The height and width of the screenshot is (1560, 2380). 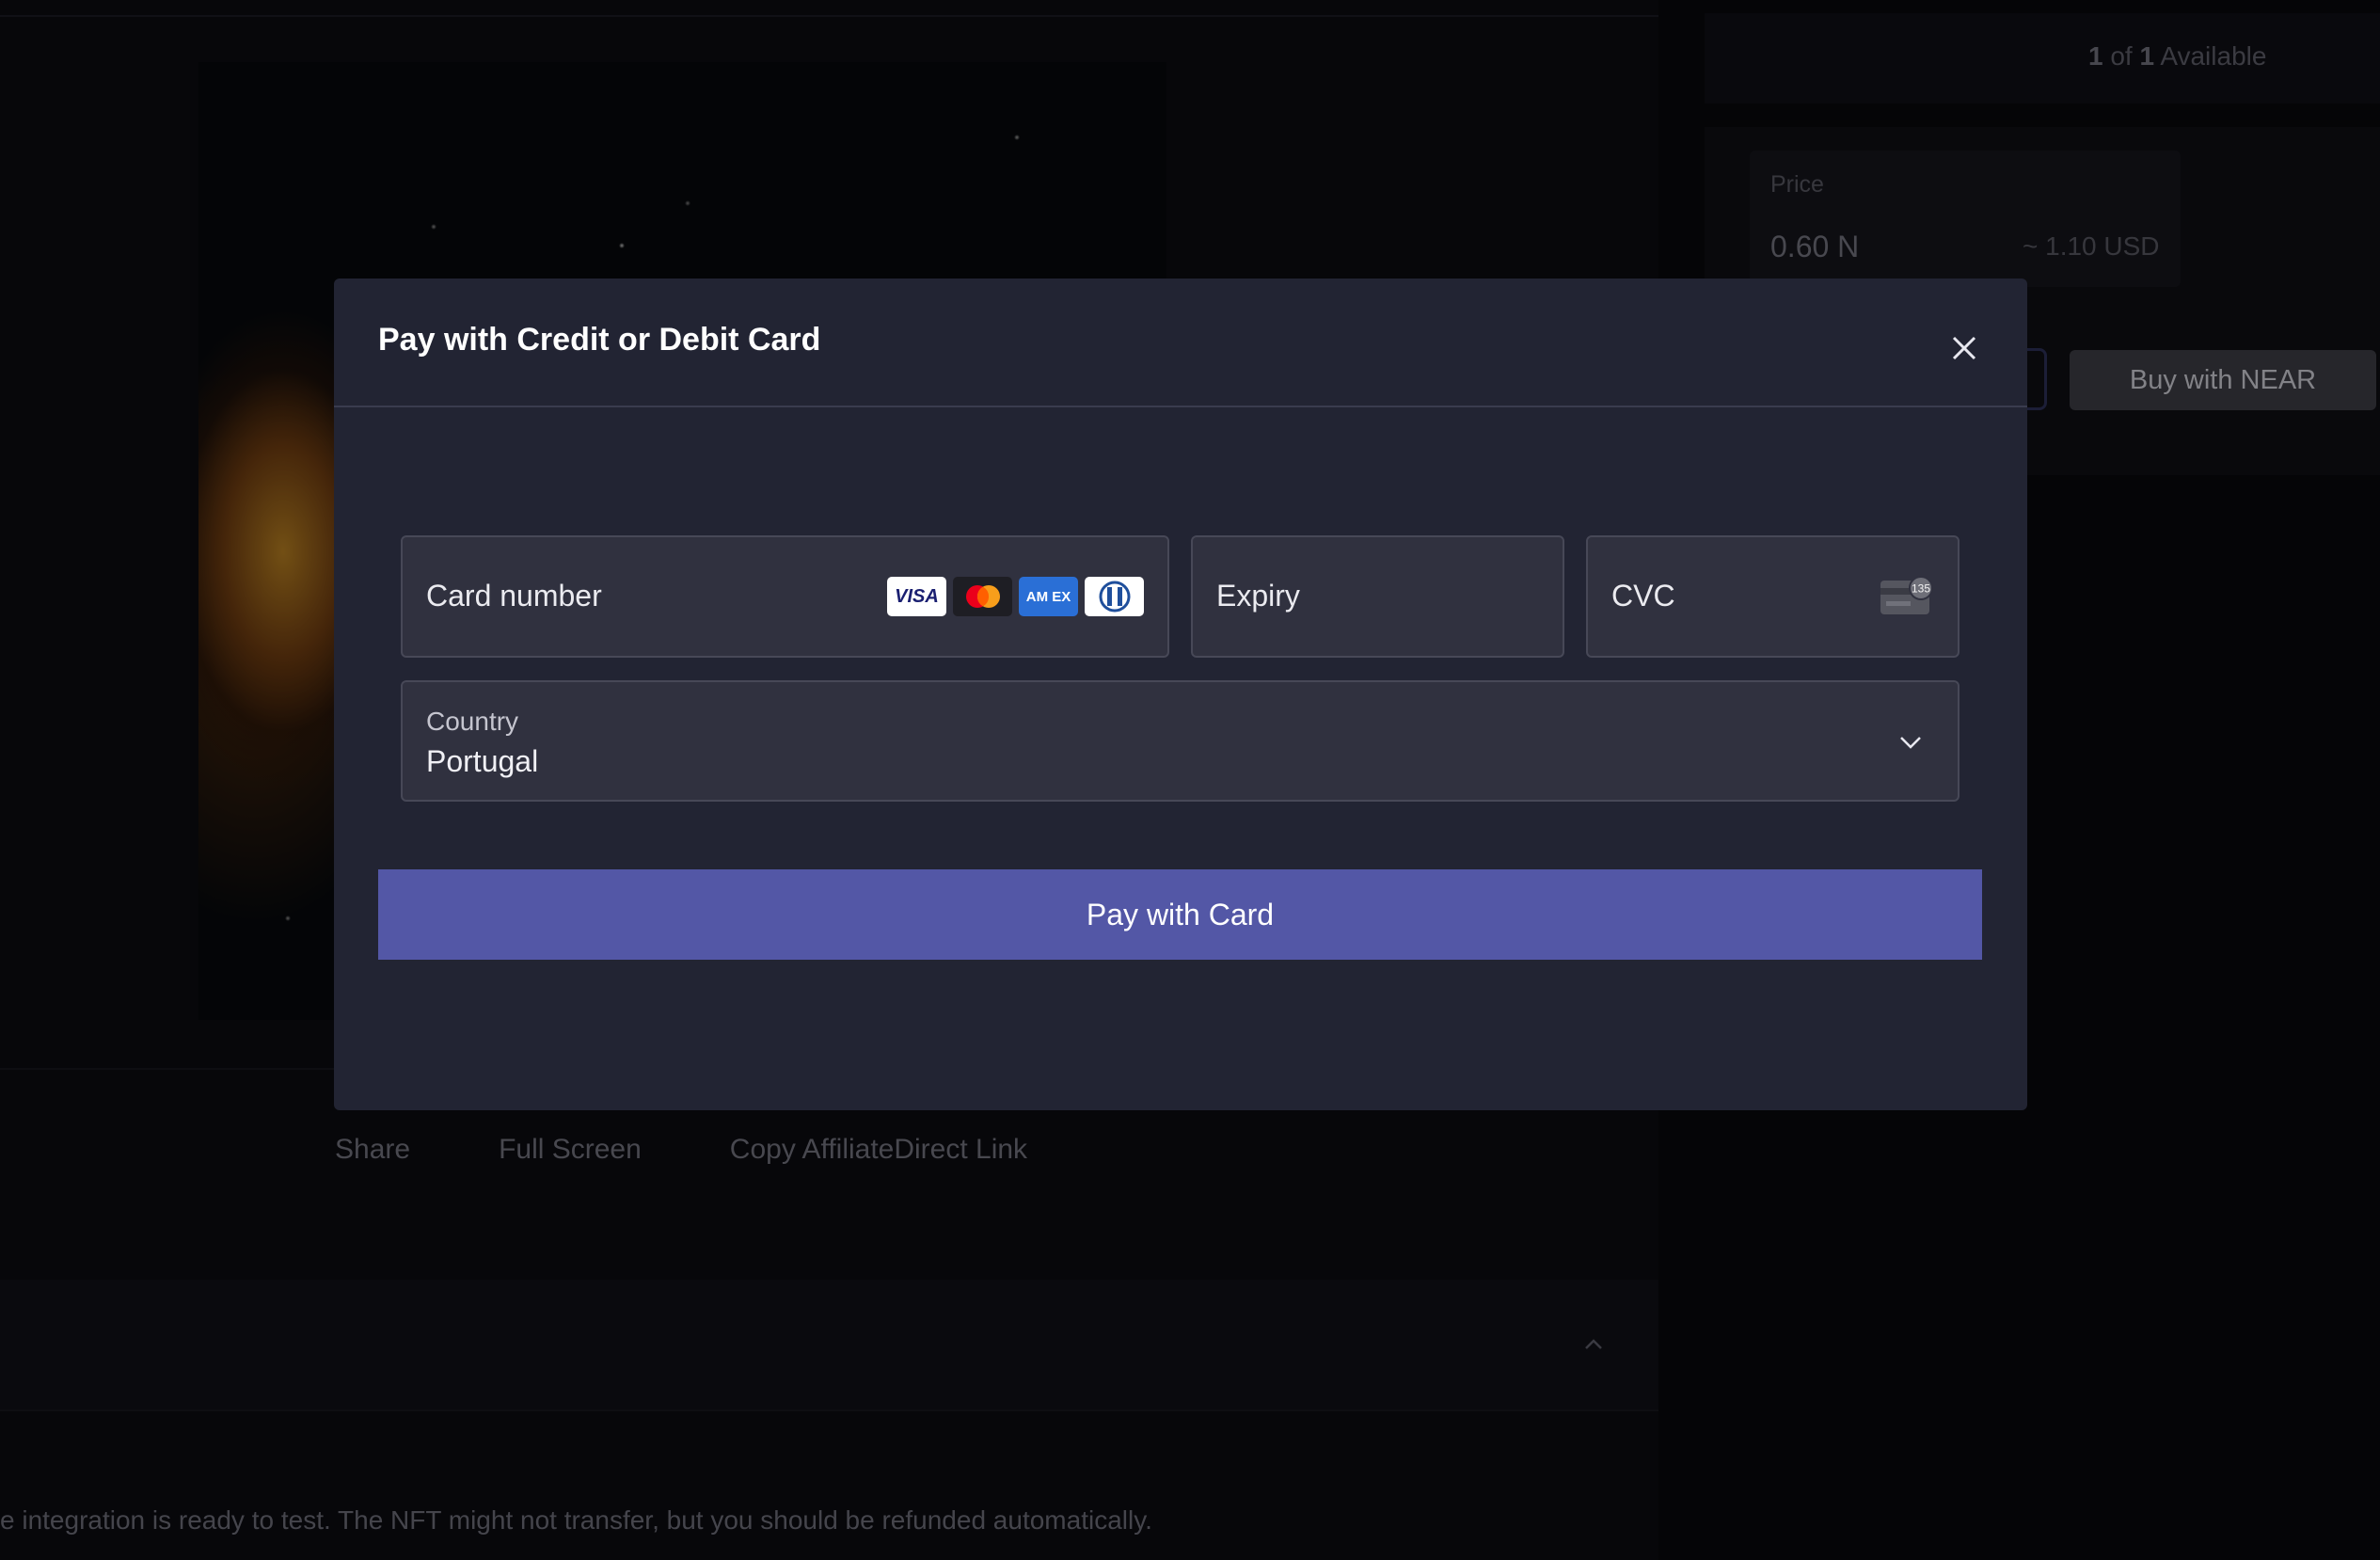 What do you see at coordinates (1180, 915) in the screenshot?
I see `pay-with-card-button: Pay with Card` at bounding box center [1180, 915].